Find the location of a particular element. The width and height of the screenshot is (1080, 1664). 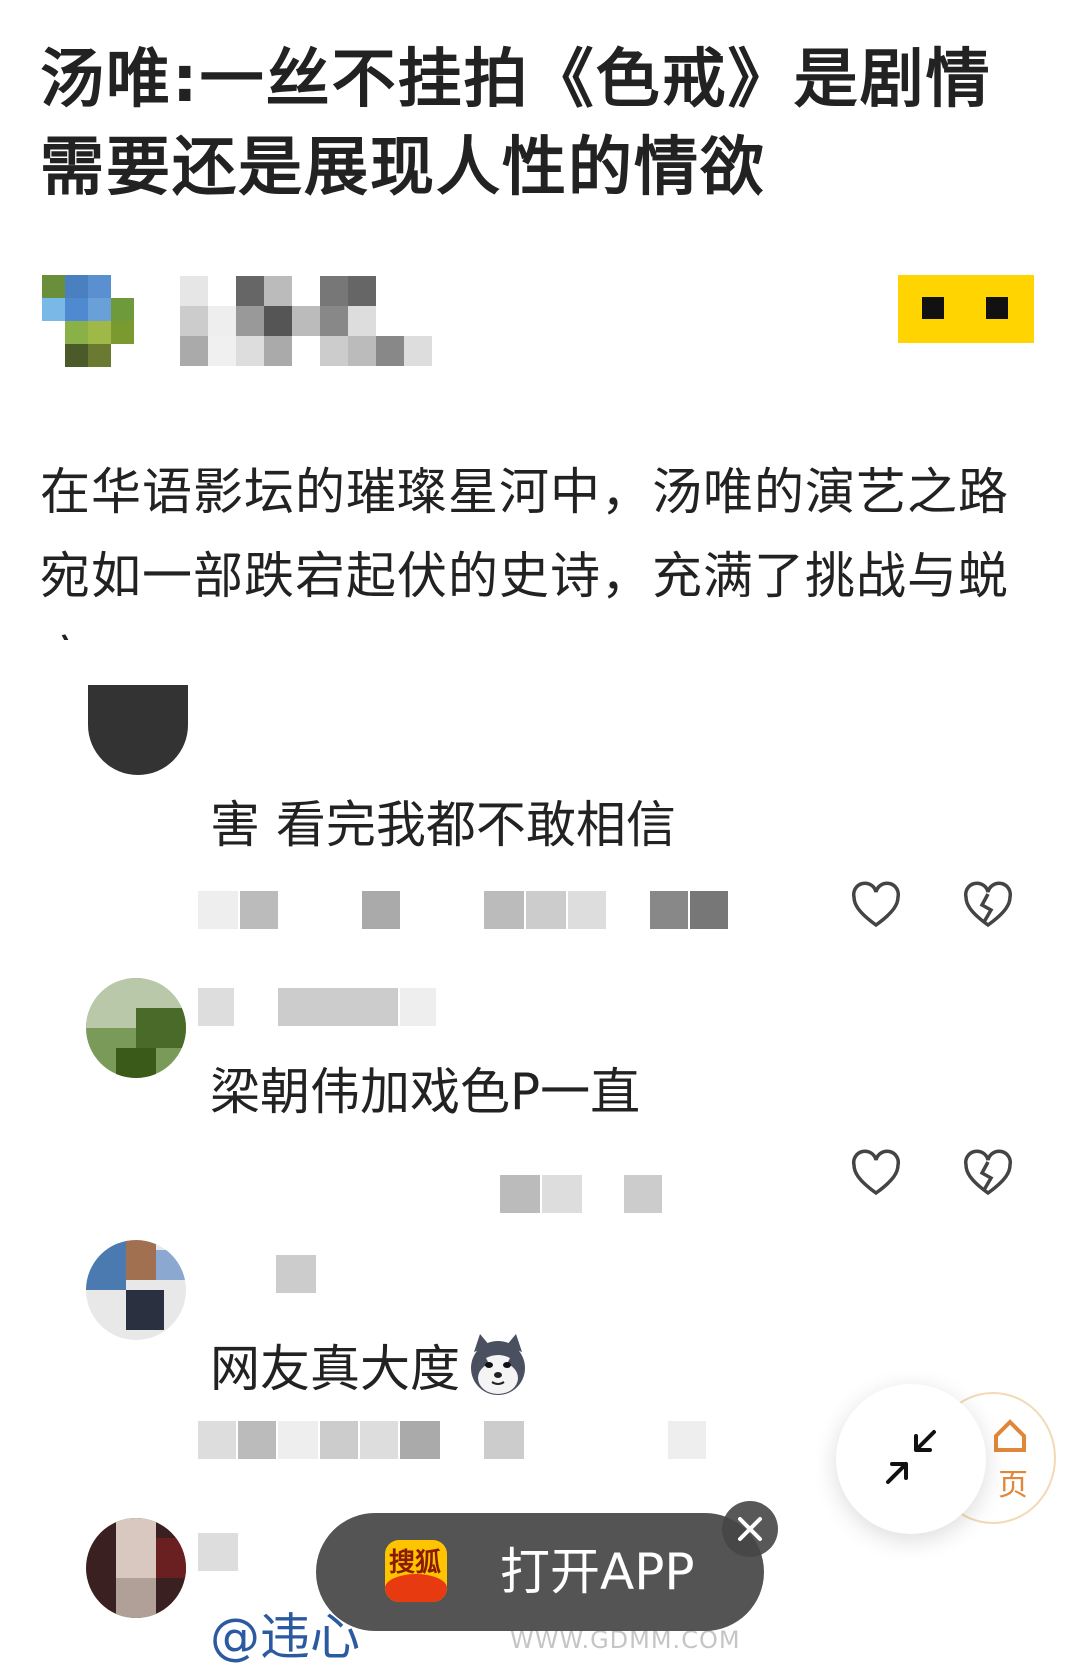

author-avatar is located at coordinates (88, 321).